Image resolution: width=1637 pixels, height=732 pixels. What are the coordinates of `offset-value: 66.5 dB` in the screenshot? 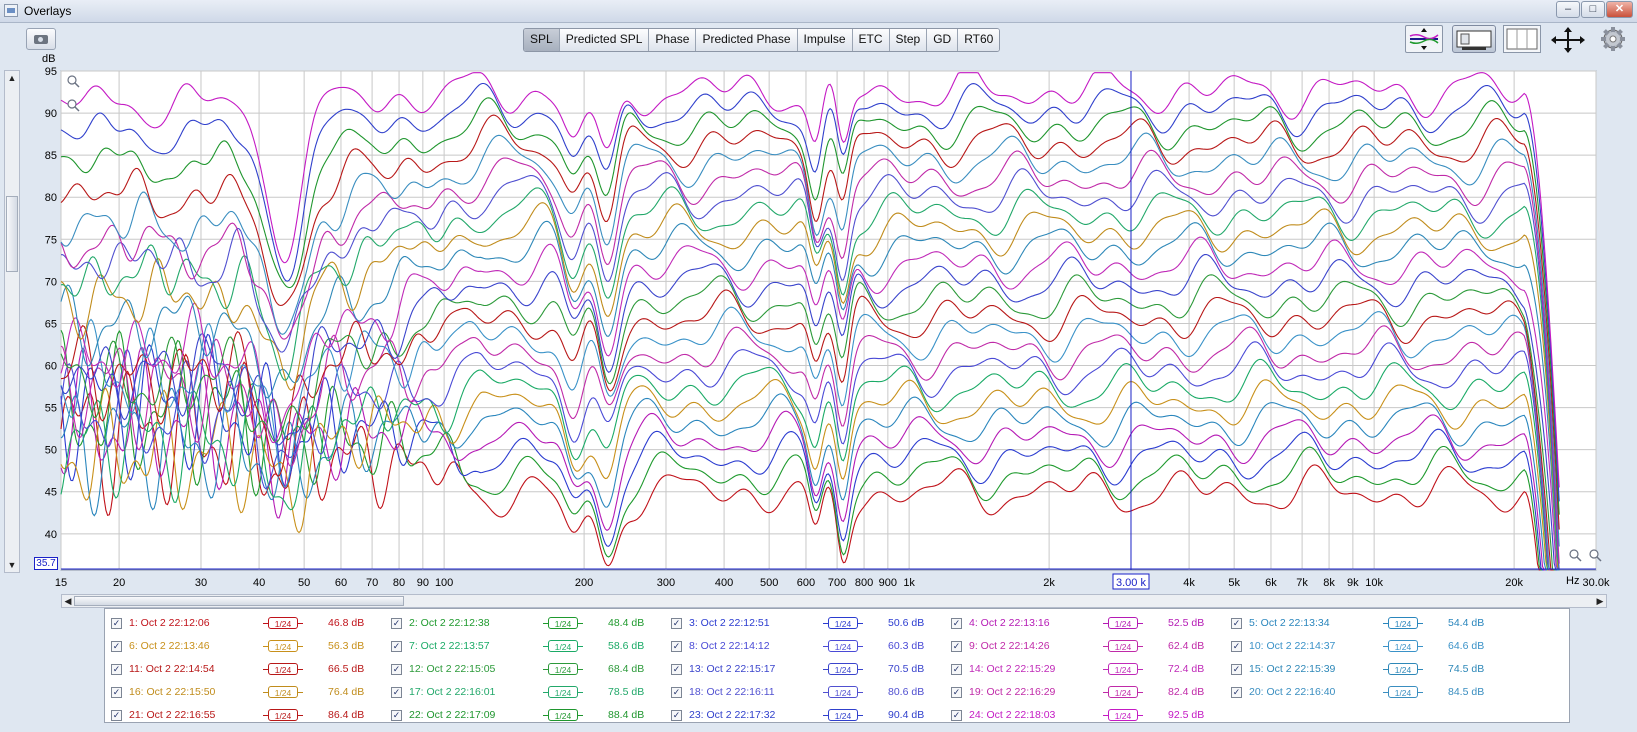 It's located at (346, 669).